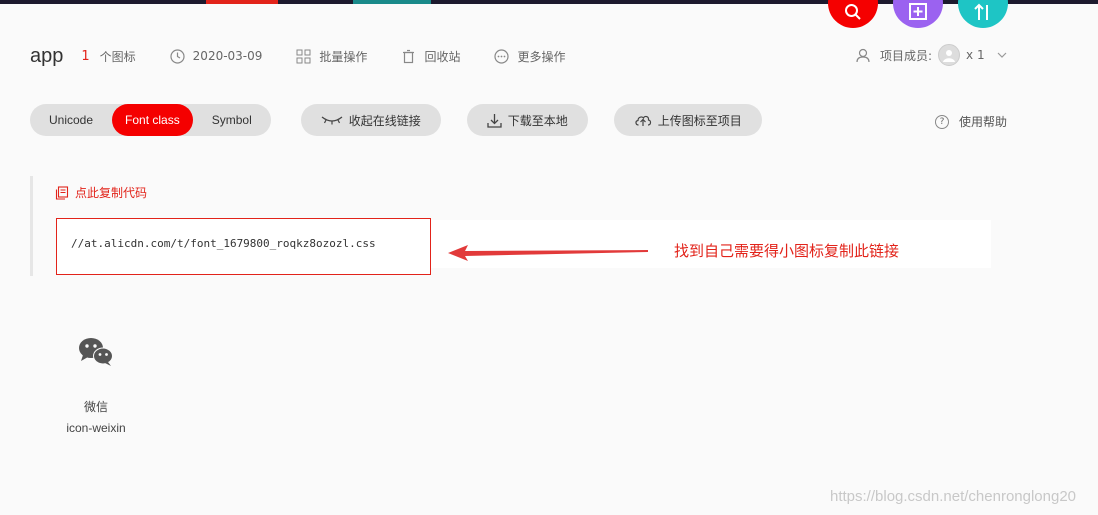 The height and width of the screenshot is (515, 1098). Describe the element at coordinates (96, 428) in the screenshot. I see `icon-class-name: icon-weixin` at that location.